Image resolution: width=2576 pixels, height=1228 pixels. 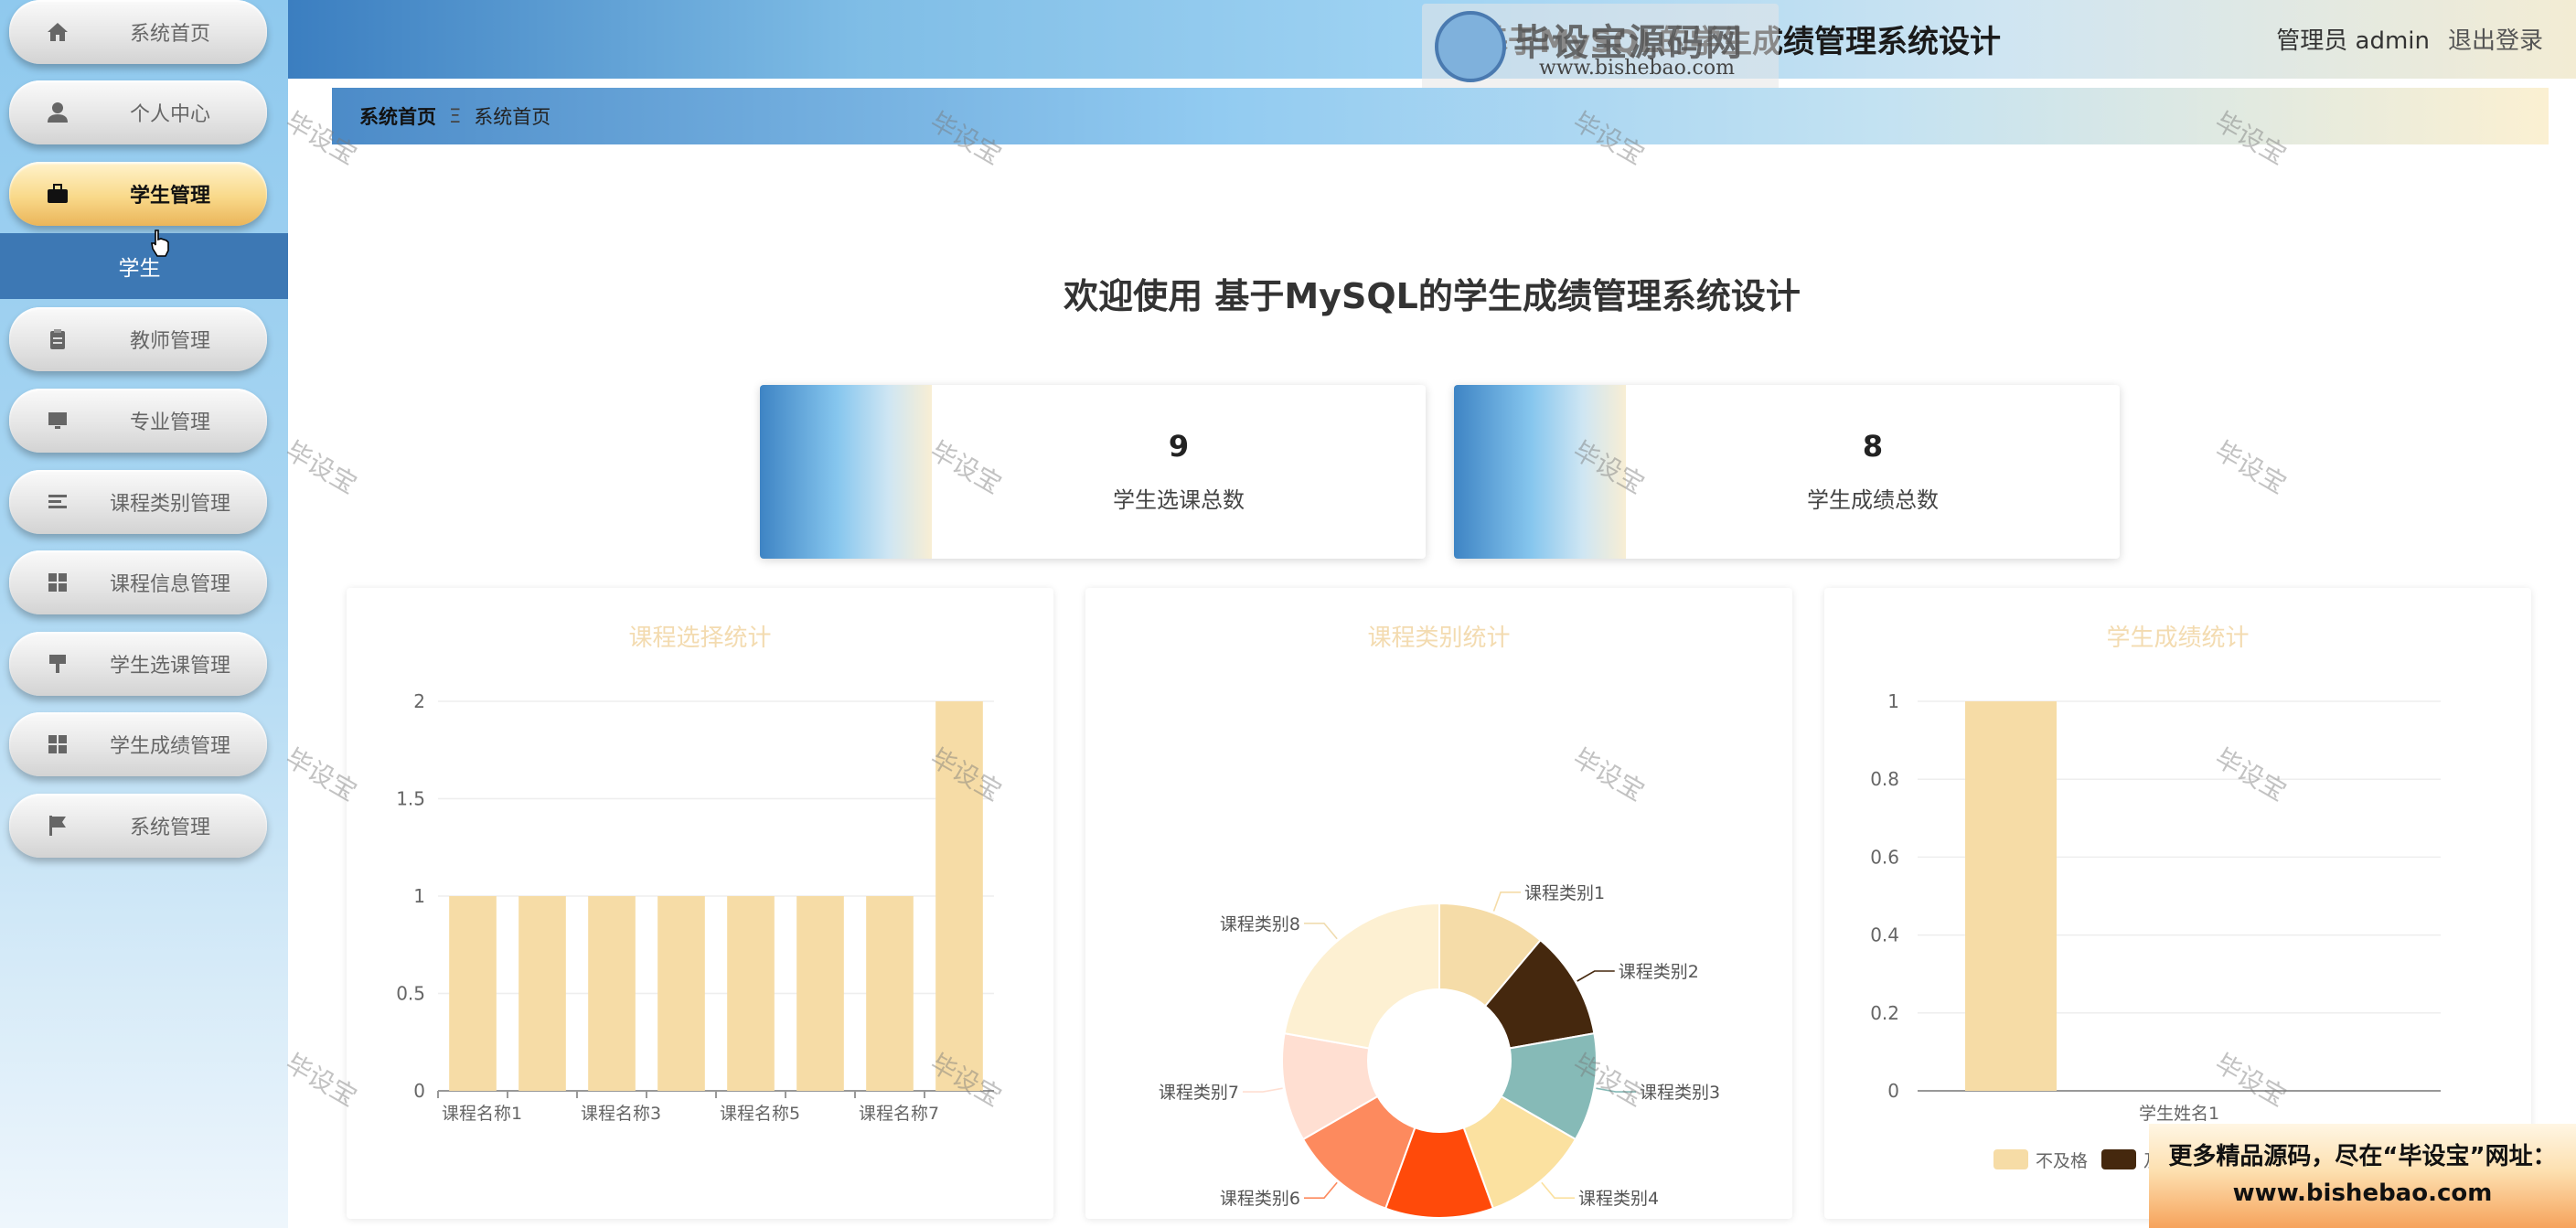 I want to click on list-icon, so click(x=57, y=502).